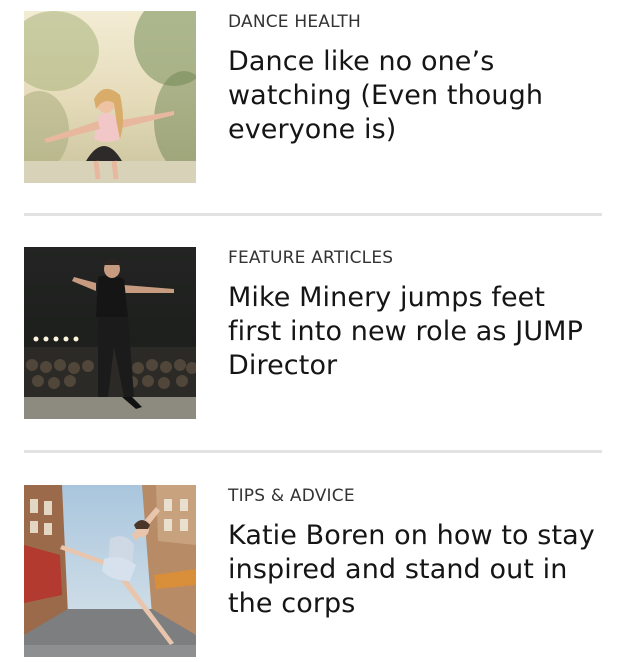  What do you see at coordinates (415, 258) in the screenshot?
I see `article-category: FEATURE ARTICLES` at bounding box center [415, 258].